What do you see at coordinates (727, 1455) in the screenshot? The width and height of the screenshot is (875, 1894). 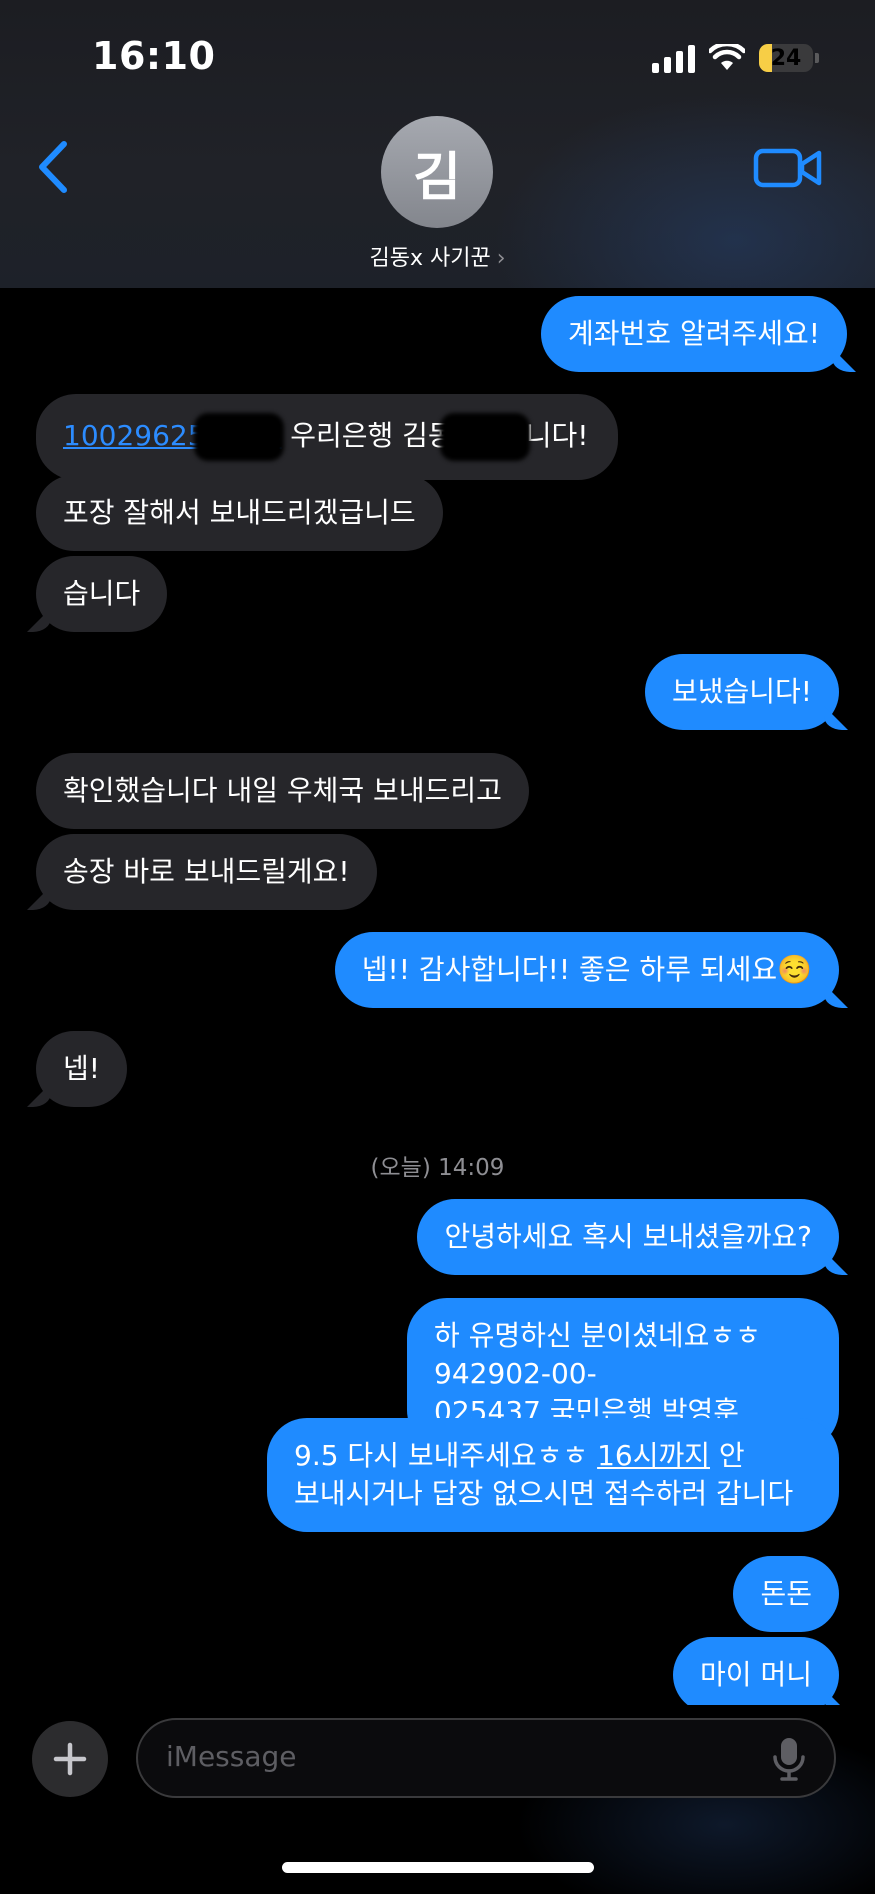 I see `message-text: 안` at bounding box center [727, 1455].